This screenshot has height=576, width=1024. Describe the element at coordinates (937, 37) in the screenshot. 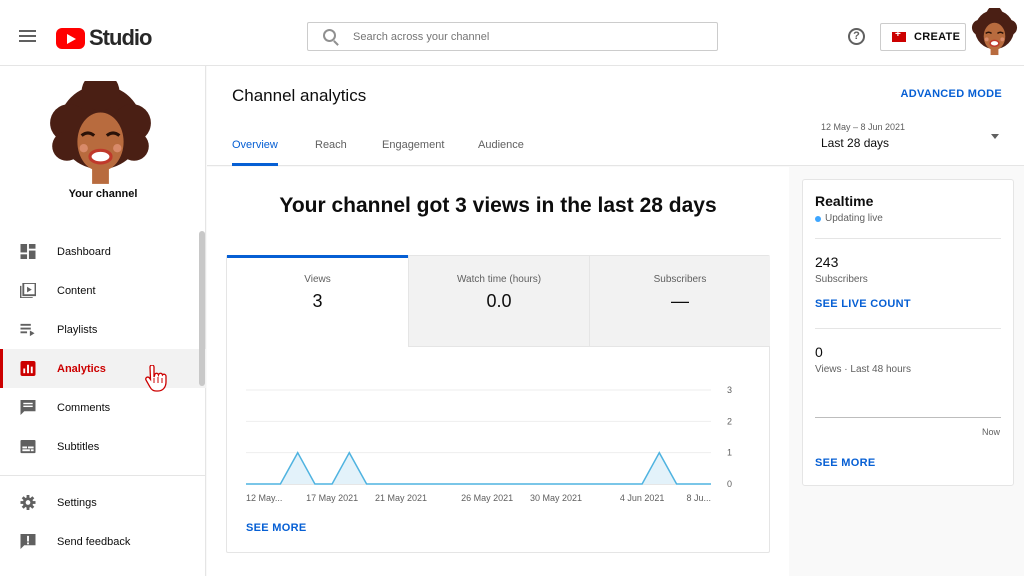

I see `create-label: CREATE` at that location.